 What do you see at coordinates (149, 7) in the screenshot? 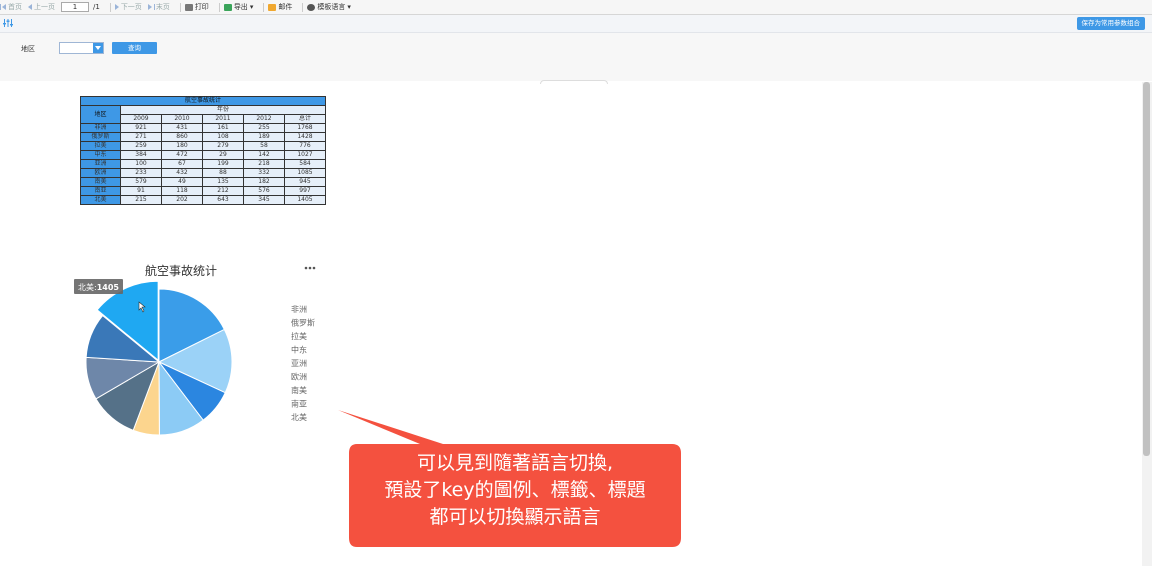
I see `last-page-icon` at bounding box center [149, 7].